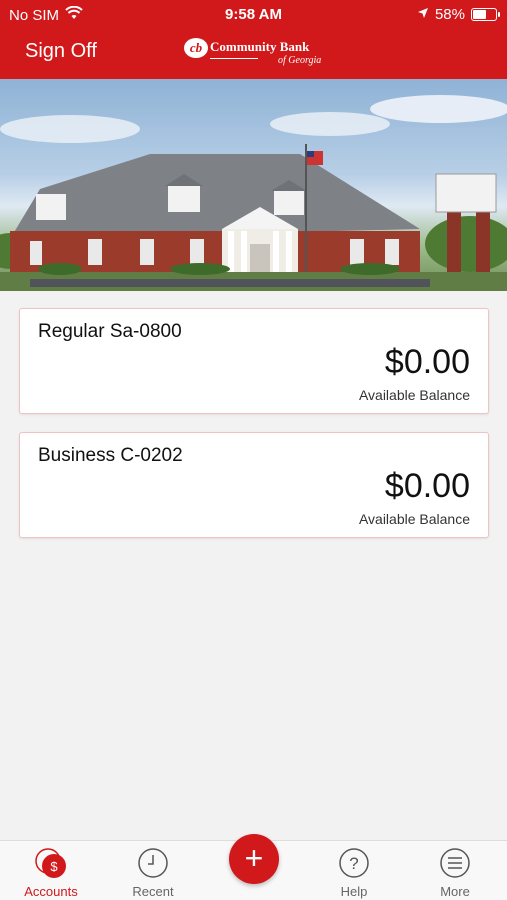 This screenshot has width=507, height=900. I want to click on tab-accounts: $ Accounts, so click(51, 870).